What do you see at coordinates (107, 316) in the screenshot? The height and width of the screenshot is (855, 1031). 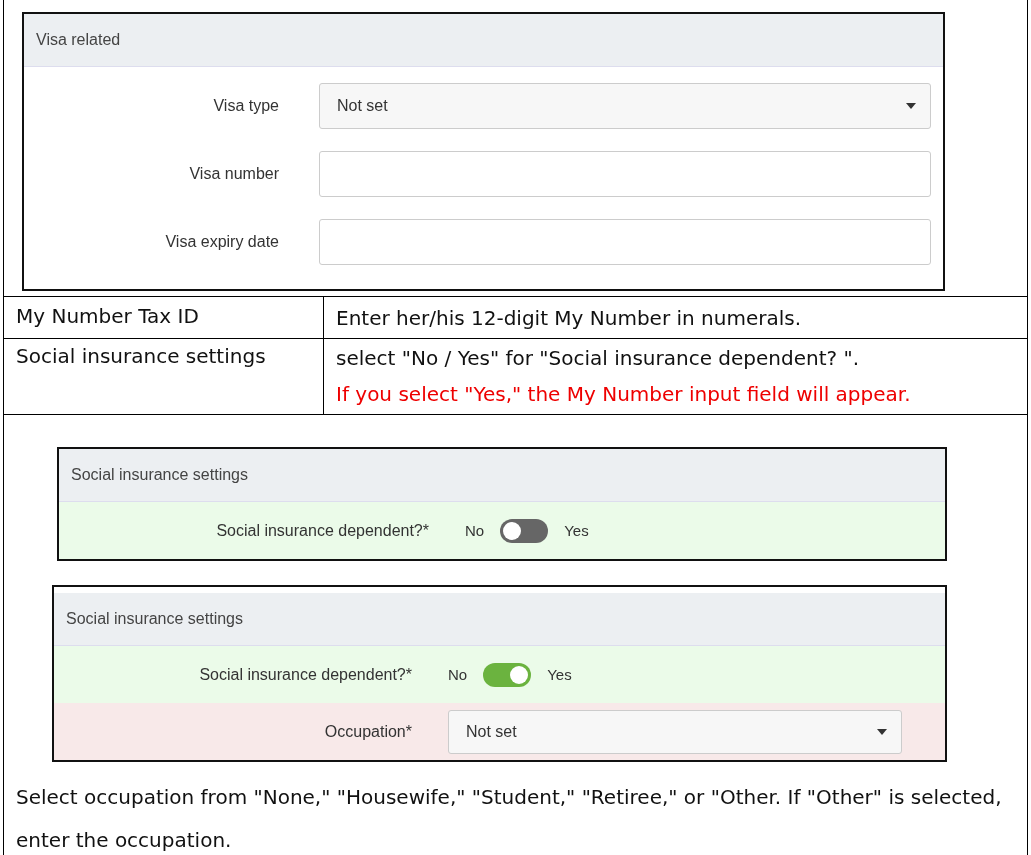 I see `term-text: My Number Tax ID` at bounding box center [107, 316].